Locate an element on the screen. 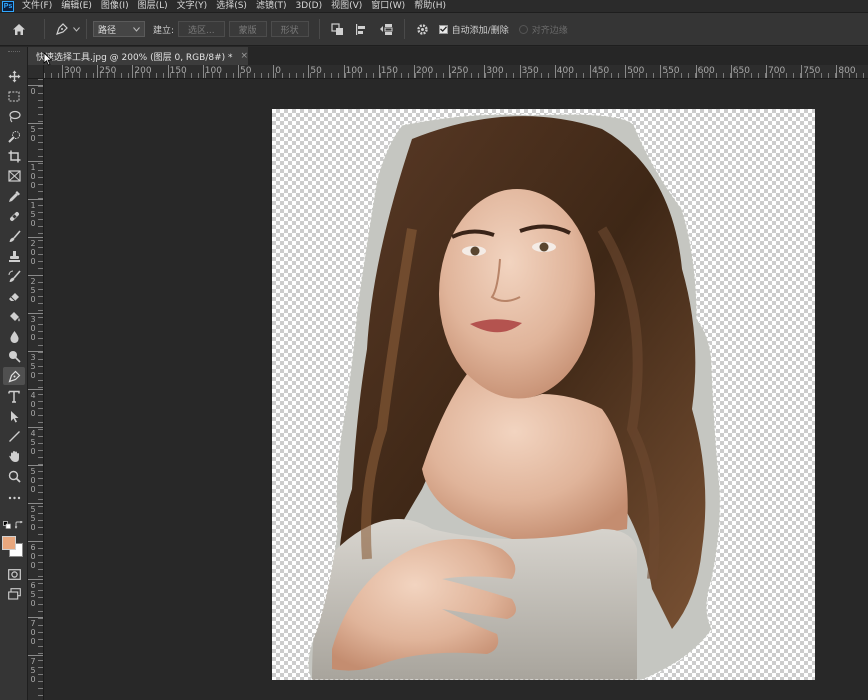 Image resolution: width=868 pixels, height=700 pixels. ruler-label: 350 is located at coordinates (530, 71).